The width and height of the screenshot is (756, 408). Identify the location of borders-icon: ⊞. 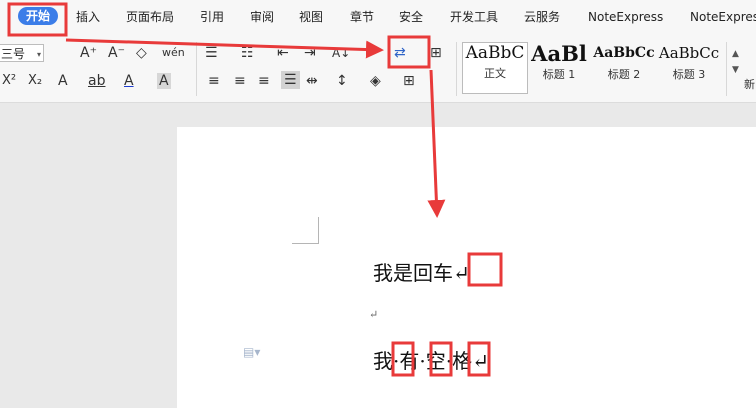
(409, 81).